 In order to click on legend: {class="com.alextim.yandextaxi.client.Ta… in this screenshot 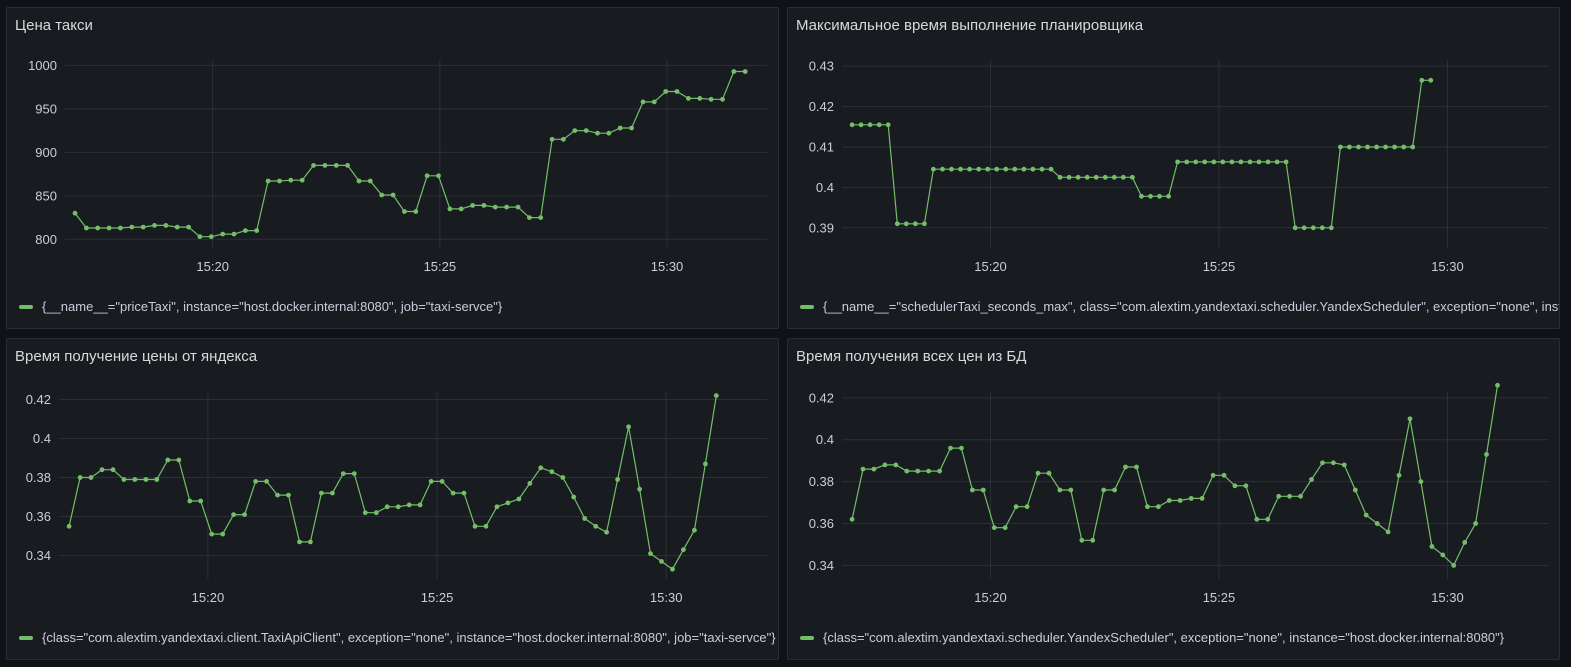, I will do `click(398, 637)`.